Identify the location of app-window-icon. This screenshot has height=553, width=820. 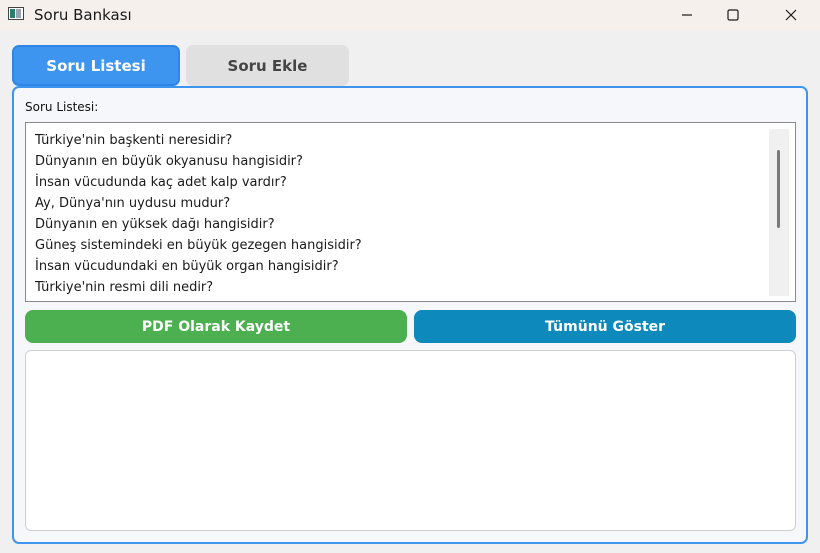
(16, 13).